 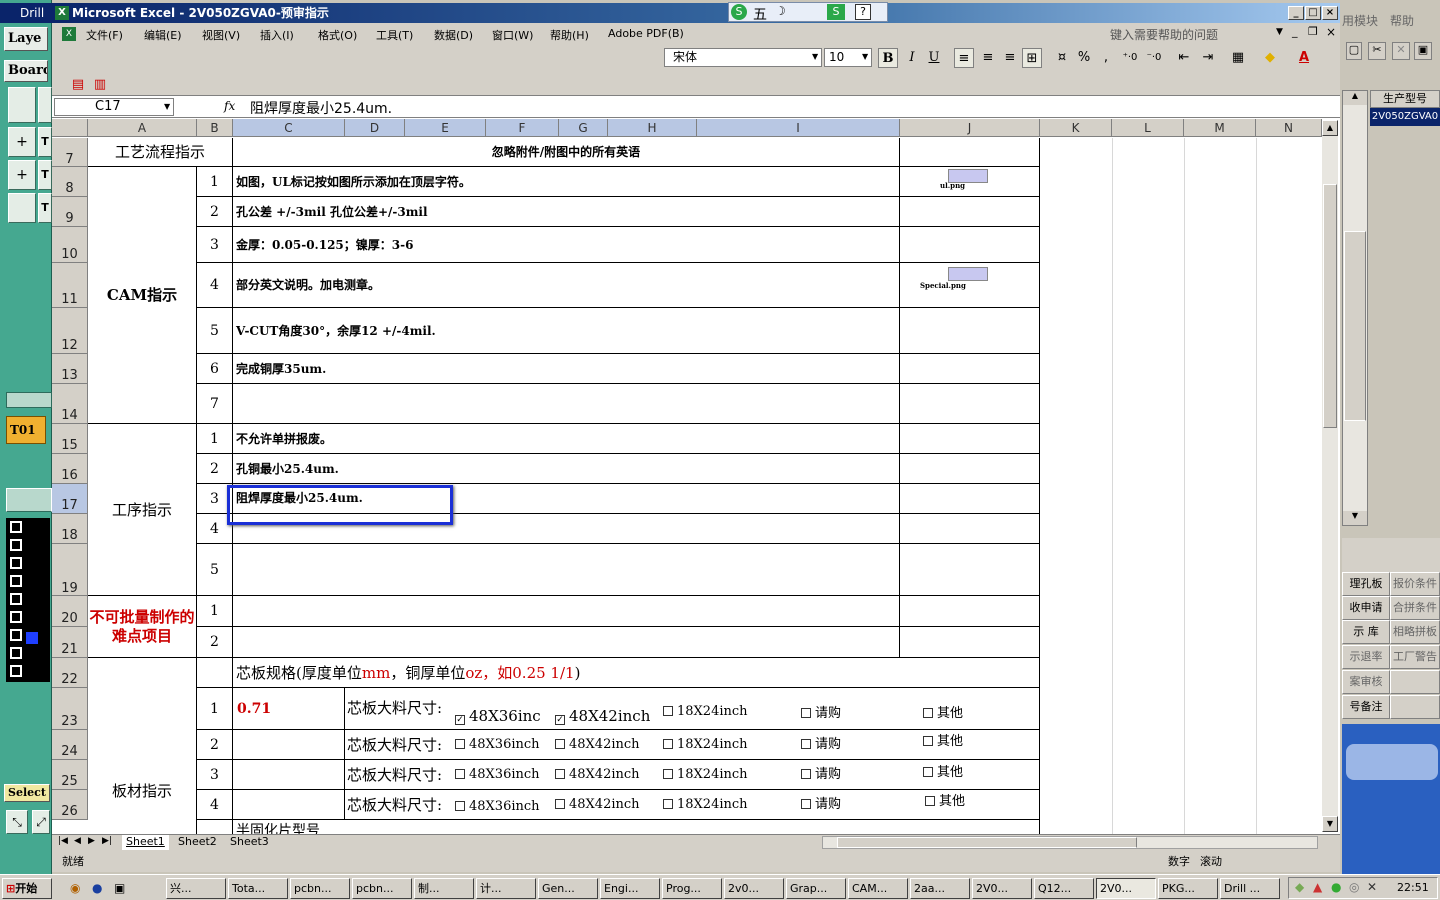 What do you see at coordinates (808, 12) in the screenshot?
I see `ime-toolbar: S 五 ☽ S ?` at bounding box center [808, 12].